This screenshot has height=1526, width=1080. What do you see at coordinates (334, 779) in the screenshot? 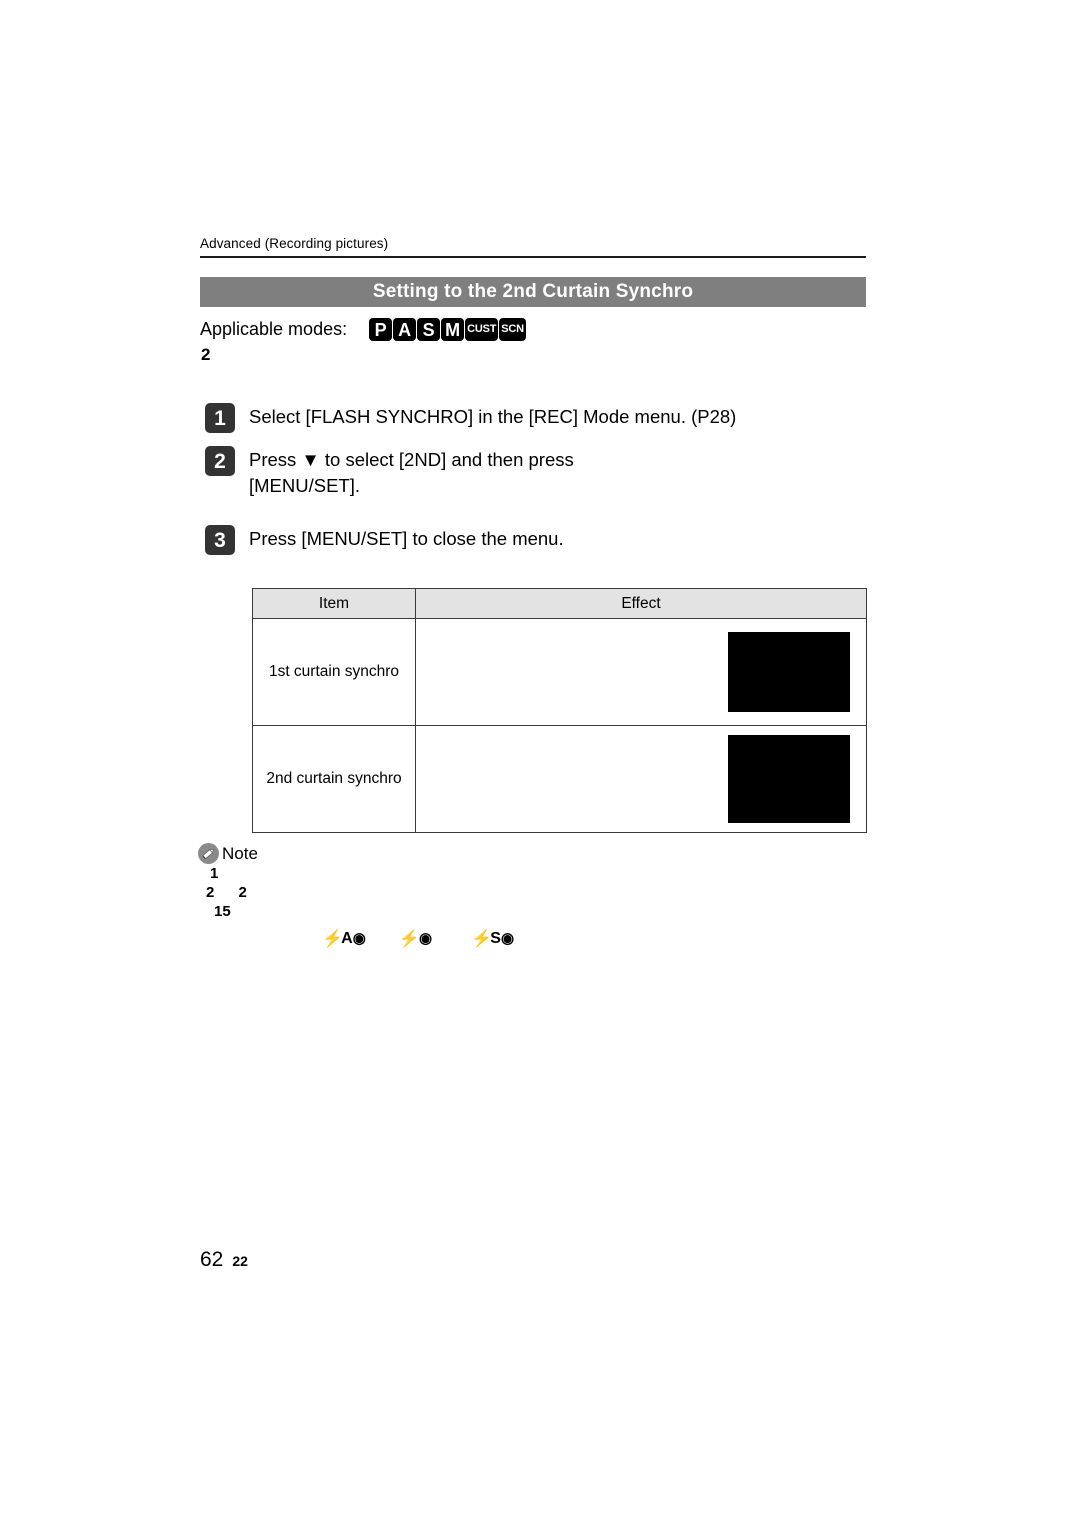
I see `table-cell-item: 2nd curtain synchro` at bounding box center [334, 779].